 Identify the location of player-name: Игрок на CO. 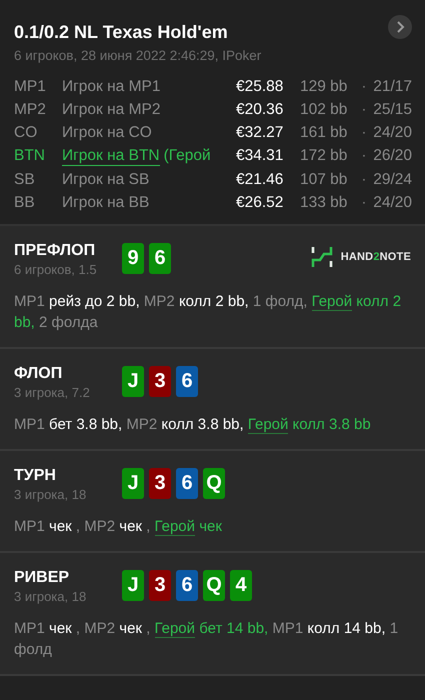
(107, 132).